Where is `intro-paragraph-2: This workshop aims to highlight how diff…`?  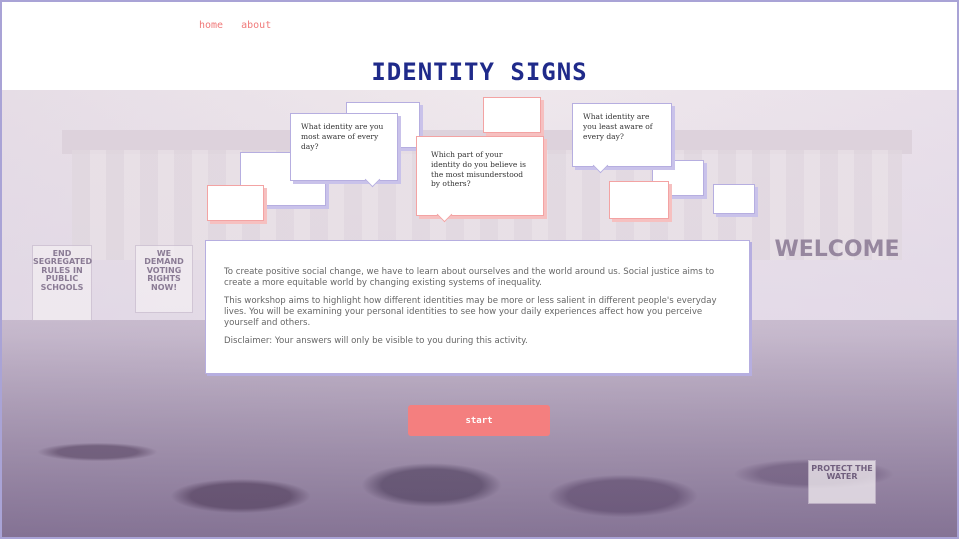 intro-paragraph-2: This workshop aims to highlight how diff… is located at coordinates (470, 312).